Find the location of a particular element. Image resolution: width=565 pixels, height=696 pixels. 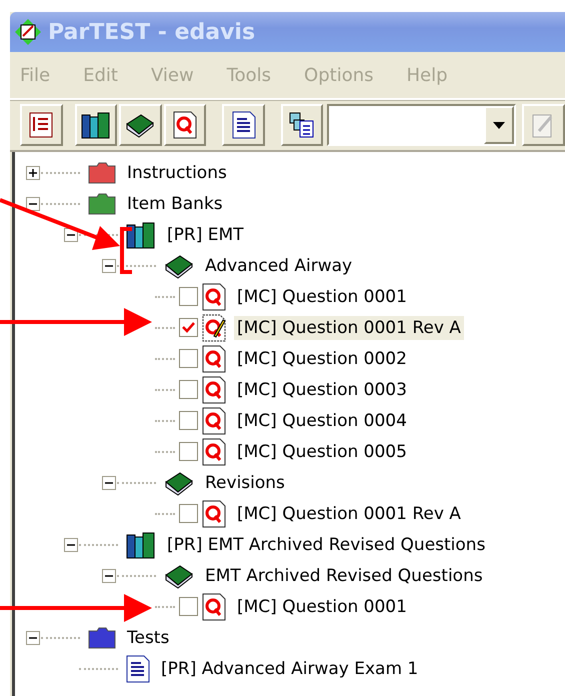

dropdown-button is located at coordinates (499, 125).